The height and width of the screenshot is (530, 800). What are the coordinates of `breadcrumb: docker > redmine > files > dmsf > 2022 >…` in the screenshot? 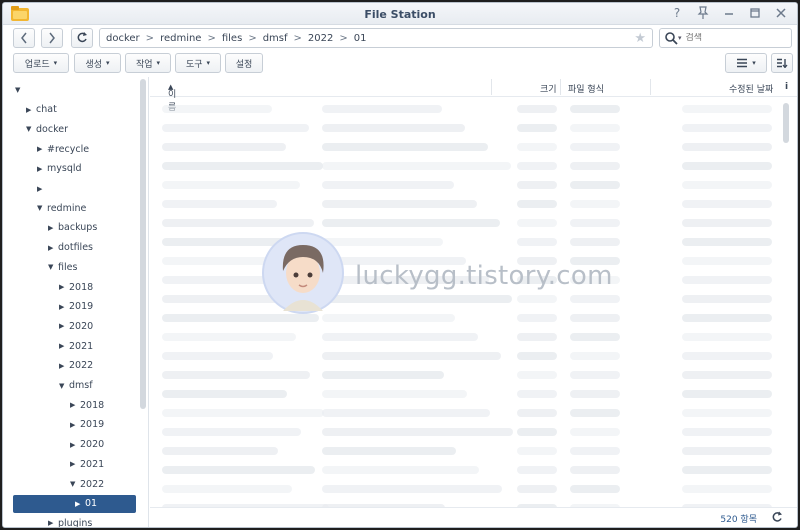 It's located at (376, 38).